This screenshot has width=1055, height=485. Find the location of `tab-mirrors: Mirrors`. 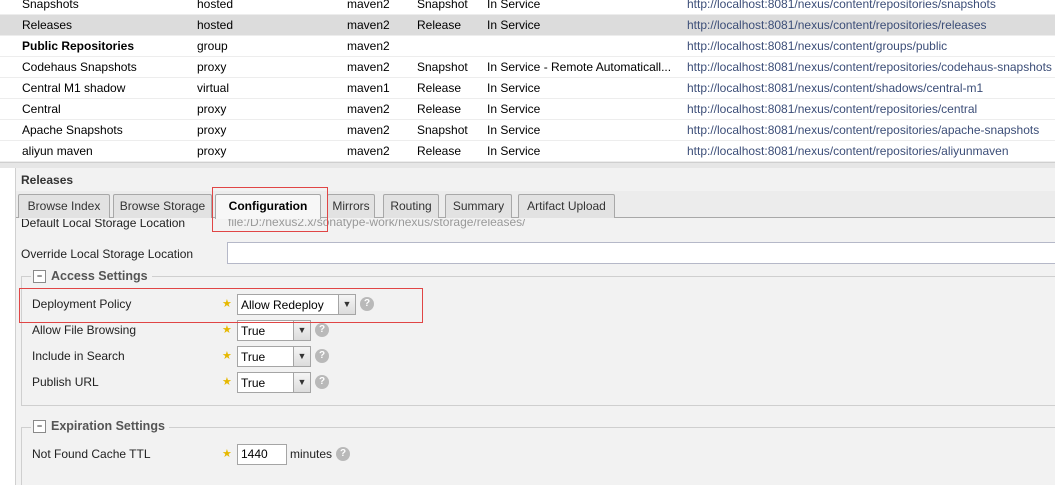

tab-mirrors: Mirrors is located at coordinates (351, 206).